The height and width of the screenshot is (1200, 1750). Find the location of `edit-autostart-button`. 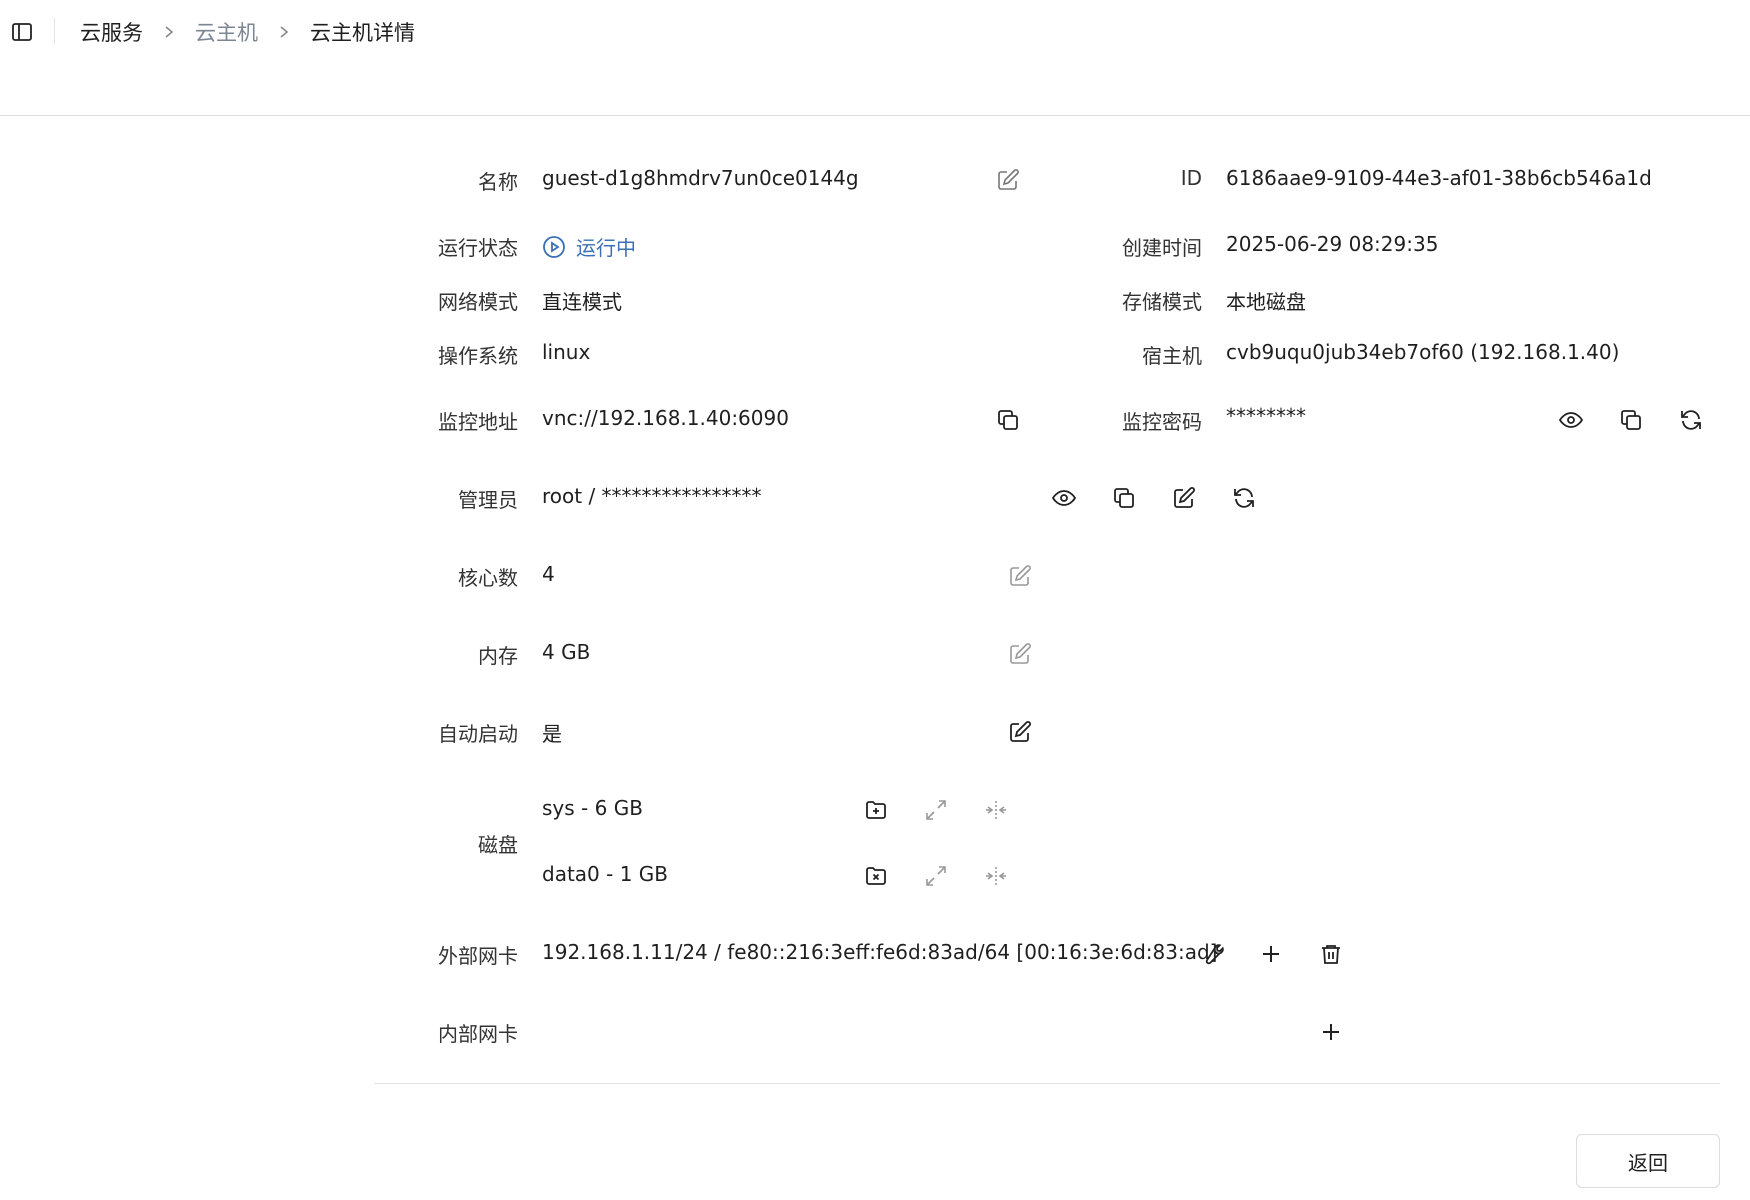

edit-autostart-button is located at coordinates (1020, 732).